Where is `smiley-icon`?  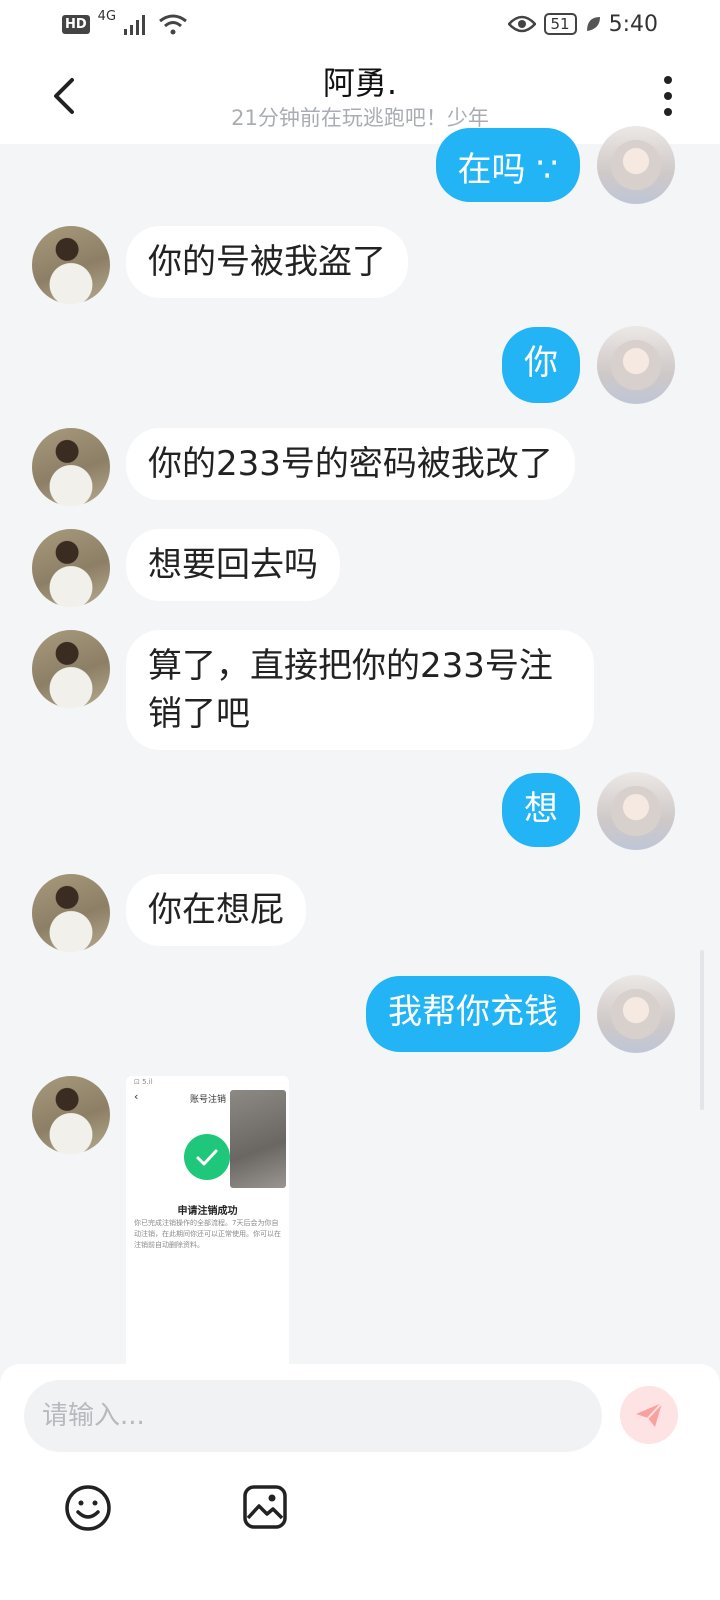
smiley-icon is located at coordinates (88, 1508).